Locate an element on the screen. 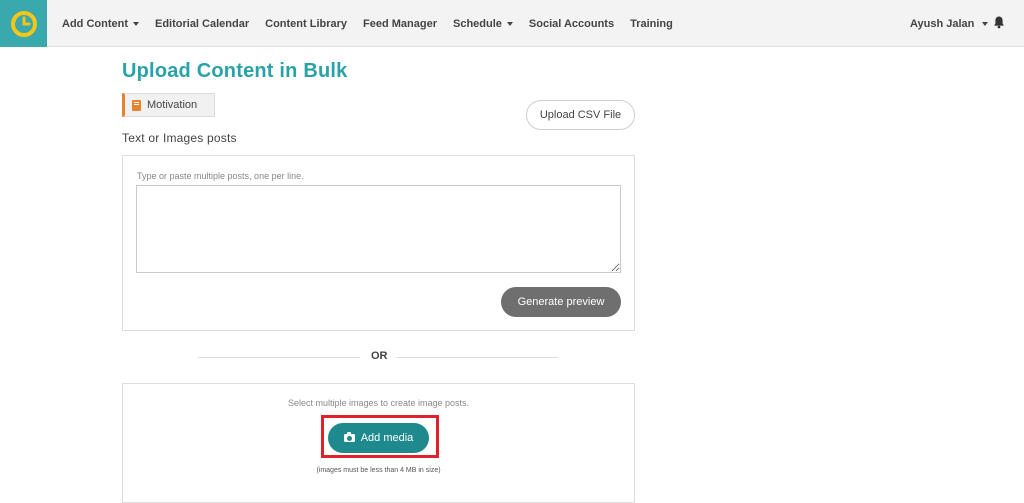 This screenshot has width=1024, height=503. clock-logo-icon is located at coordinates (23, 23).